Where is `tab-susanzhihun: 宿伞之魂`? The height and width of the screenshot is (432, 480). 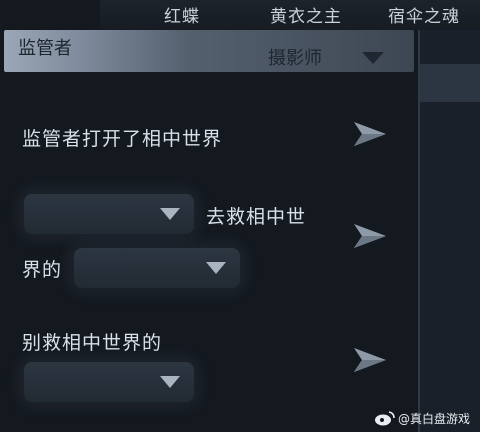
tab-susanzhihun: 宿伞之魂 is located at coordinates (424, 14).